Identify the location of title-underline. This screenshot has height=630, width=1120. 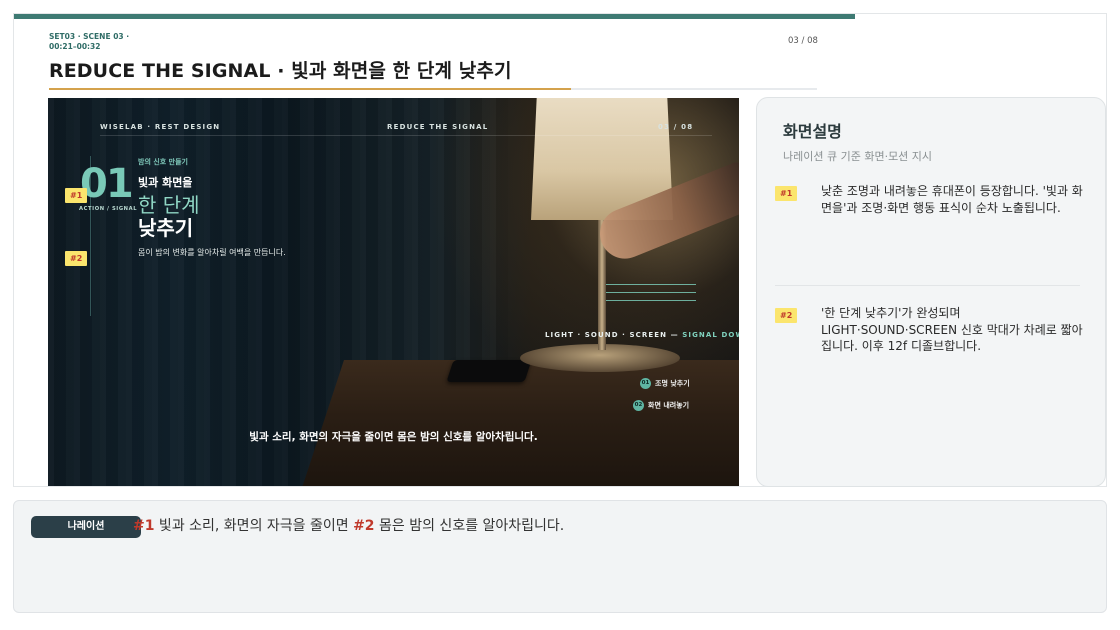
(433, 89).